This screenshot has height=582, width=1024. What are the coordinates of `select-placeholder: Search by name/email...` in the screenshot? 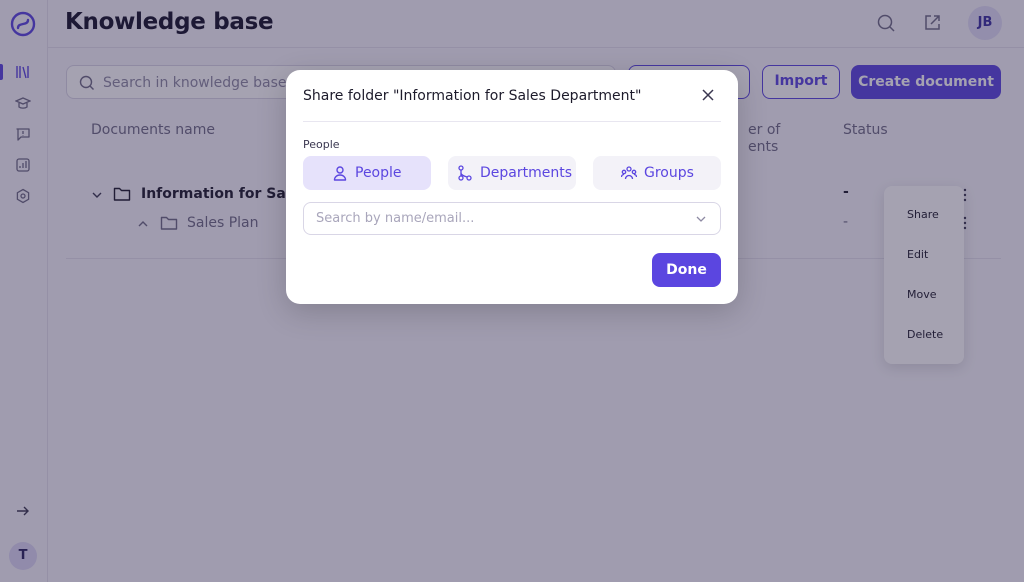 It's located at (395, 218).